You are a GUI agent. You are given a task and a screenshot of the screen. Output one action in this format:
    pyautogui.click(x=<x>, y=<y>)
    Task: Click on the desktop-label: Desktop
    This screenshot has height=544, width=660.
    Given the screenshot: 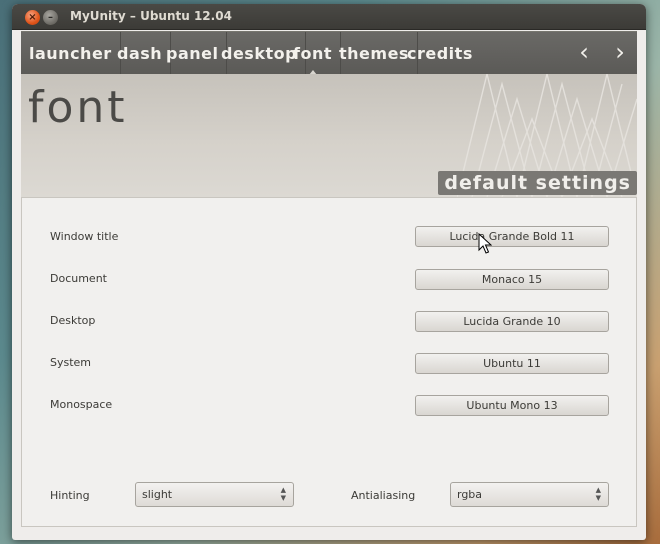 What is the action you would take?
    pyautogui.click(x=73, y=320)
    